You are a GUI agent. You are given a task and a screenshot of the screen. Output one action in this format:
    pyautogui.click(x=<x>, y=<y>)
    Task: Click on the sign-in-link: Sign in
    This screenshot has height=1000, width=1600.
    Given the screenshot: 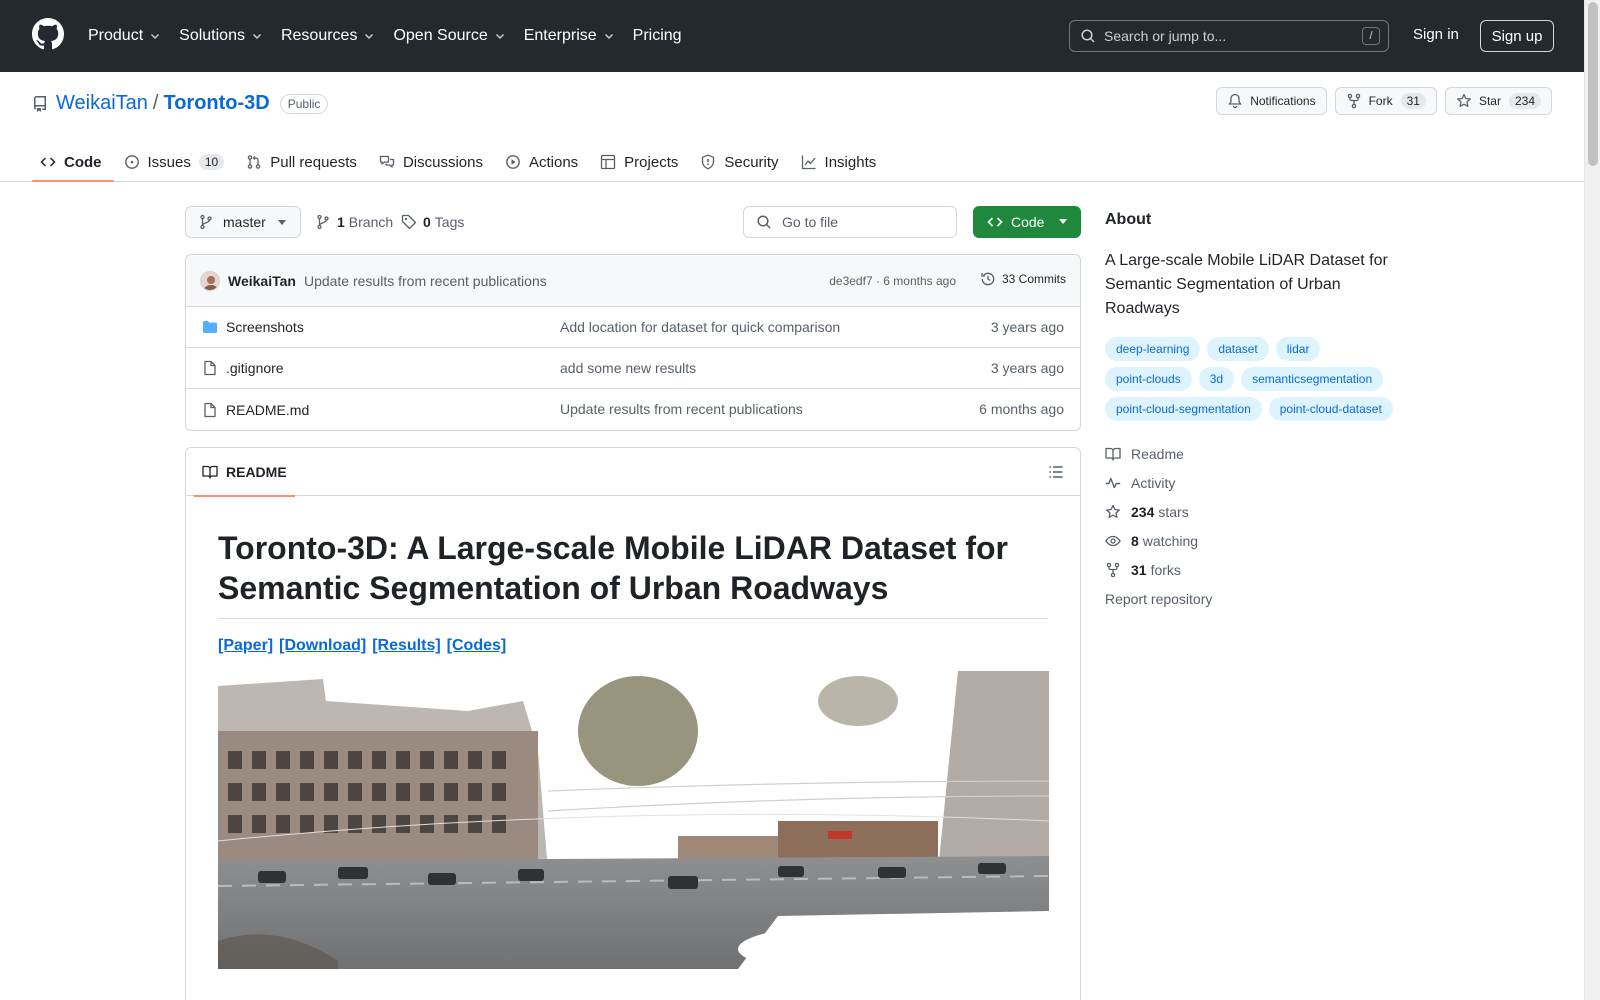 What is the action you would take?
    pyautogui.click(x=1436, y=34)
    